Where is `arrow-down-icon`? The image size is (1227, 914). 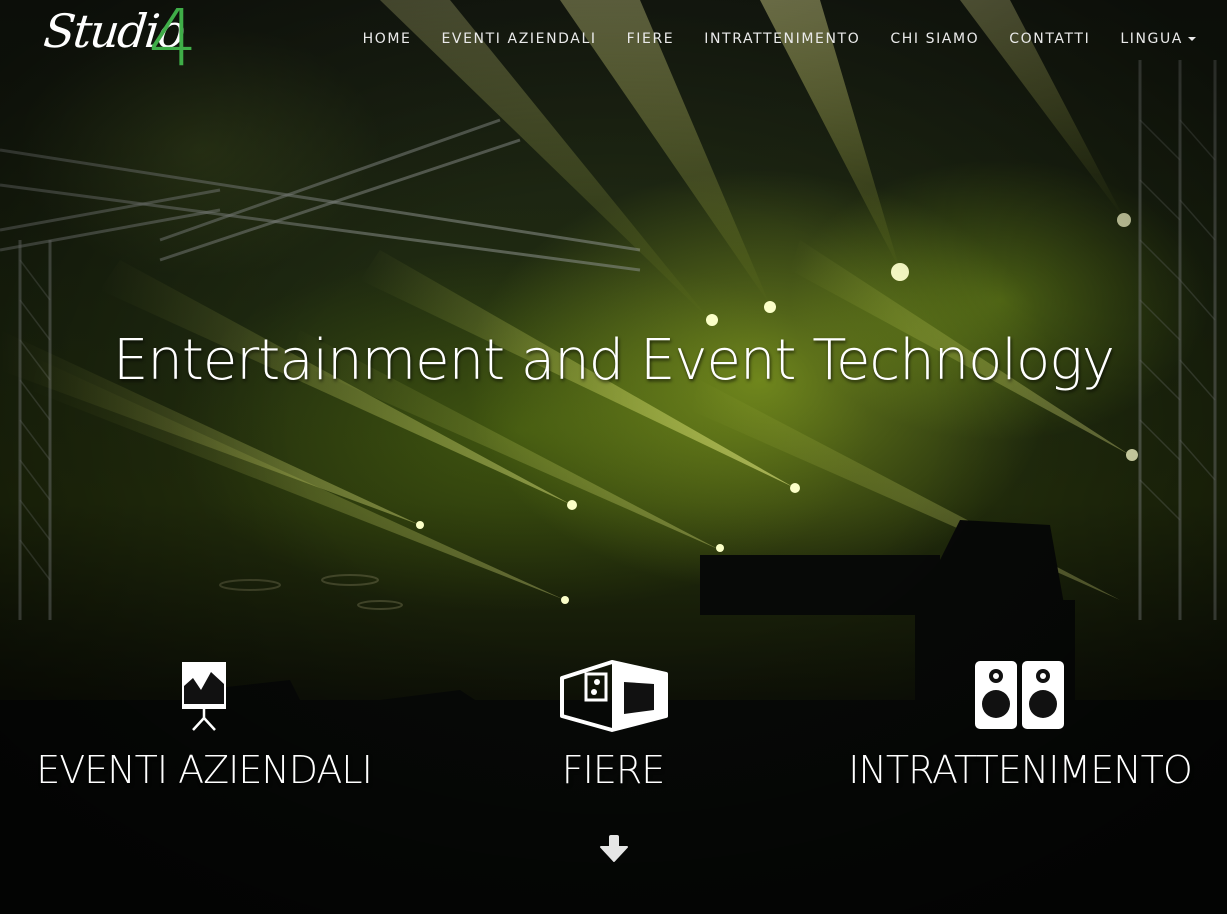 arrow-down-icon is located at coordinates (614, 848).